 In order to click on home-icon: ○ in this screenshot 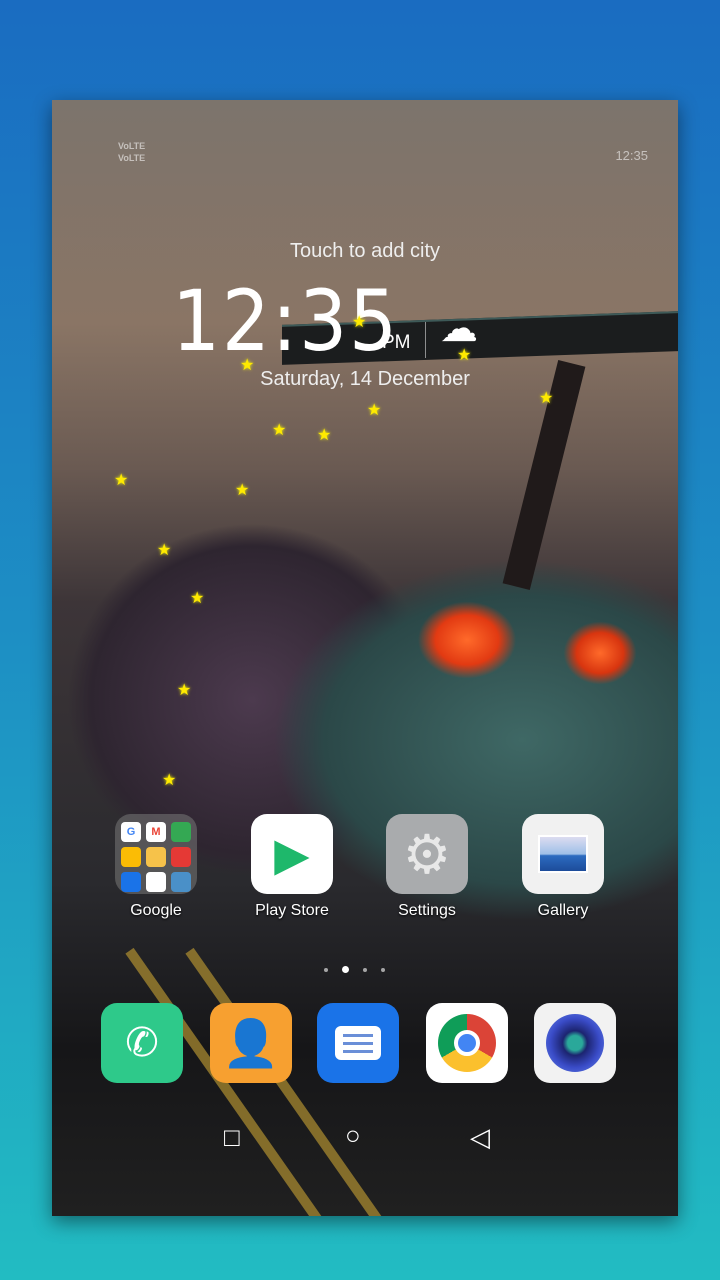, I will do `click(353, 1135)`.